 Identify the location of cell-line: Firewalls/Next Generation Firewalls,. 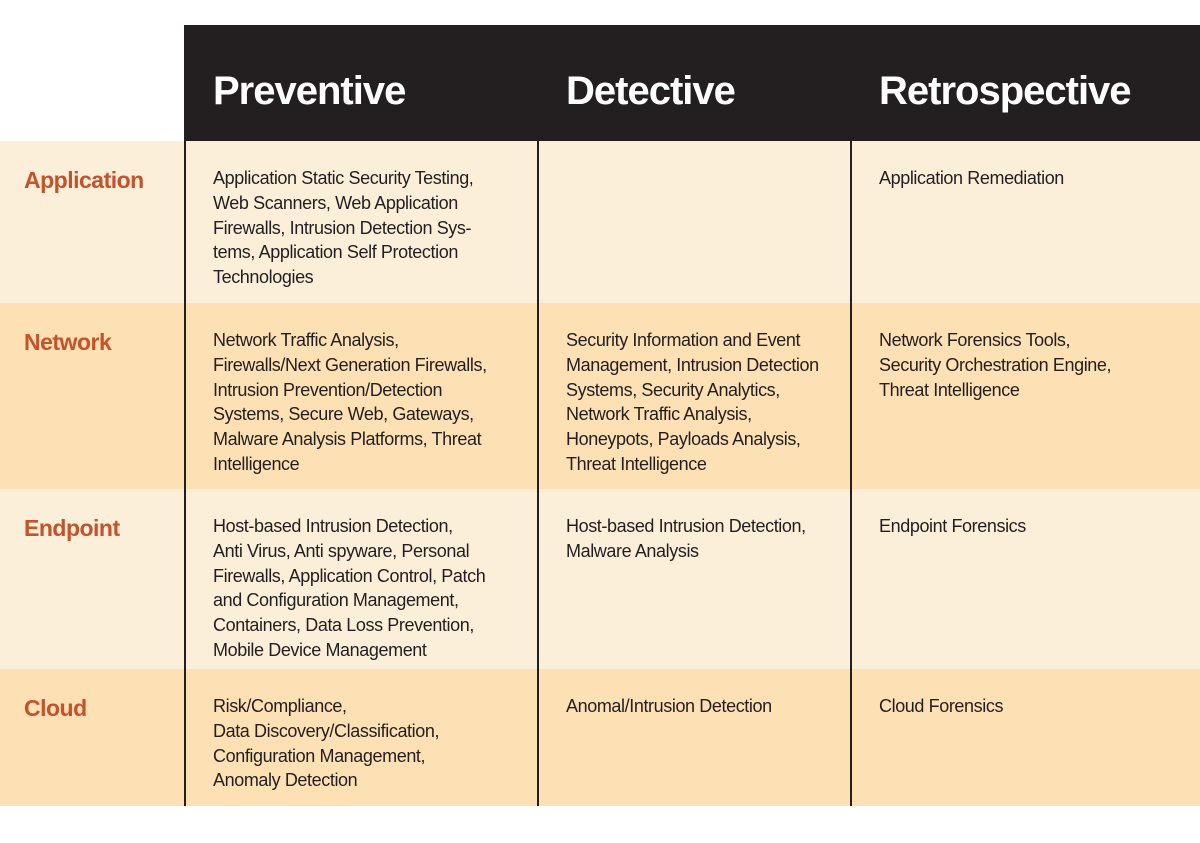
(350, 364).